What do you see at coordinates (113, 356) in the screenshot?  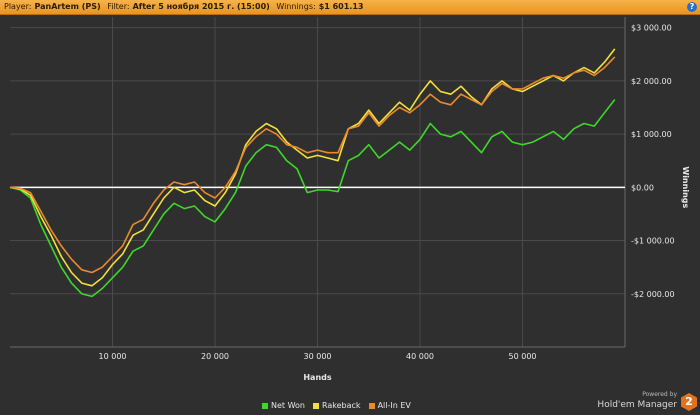 I see `x-tick-label: 10 000` at bounding box center [113, 356].